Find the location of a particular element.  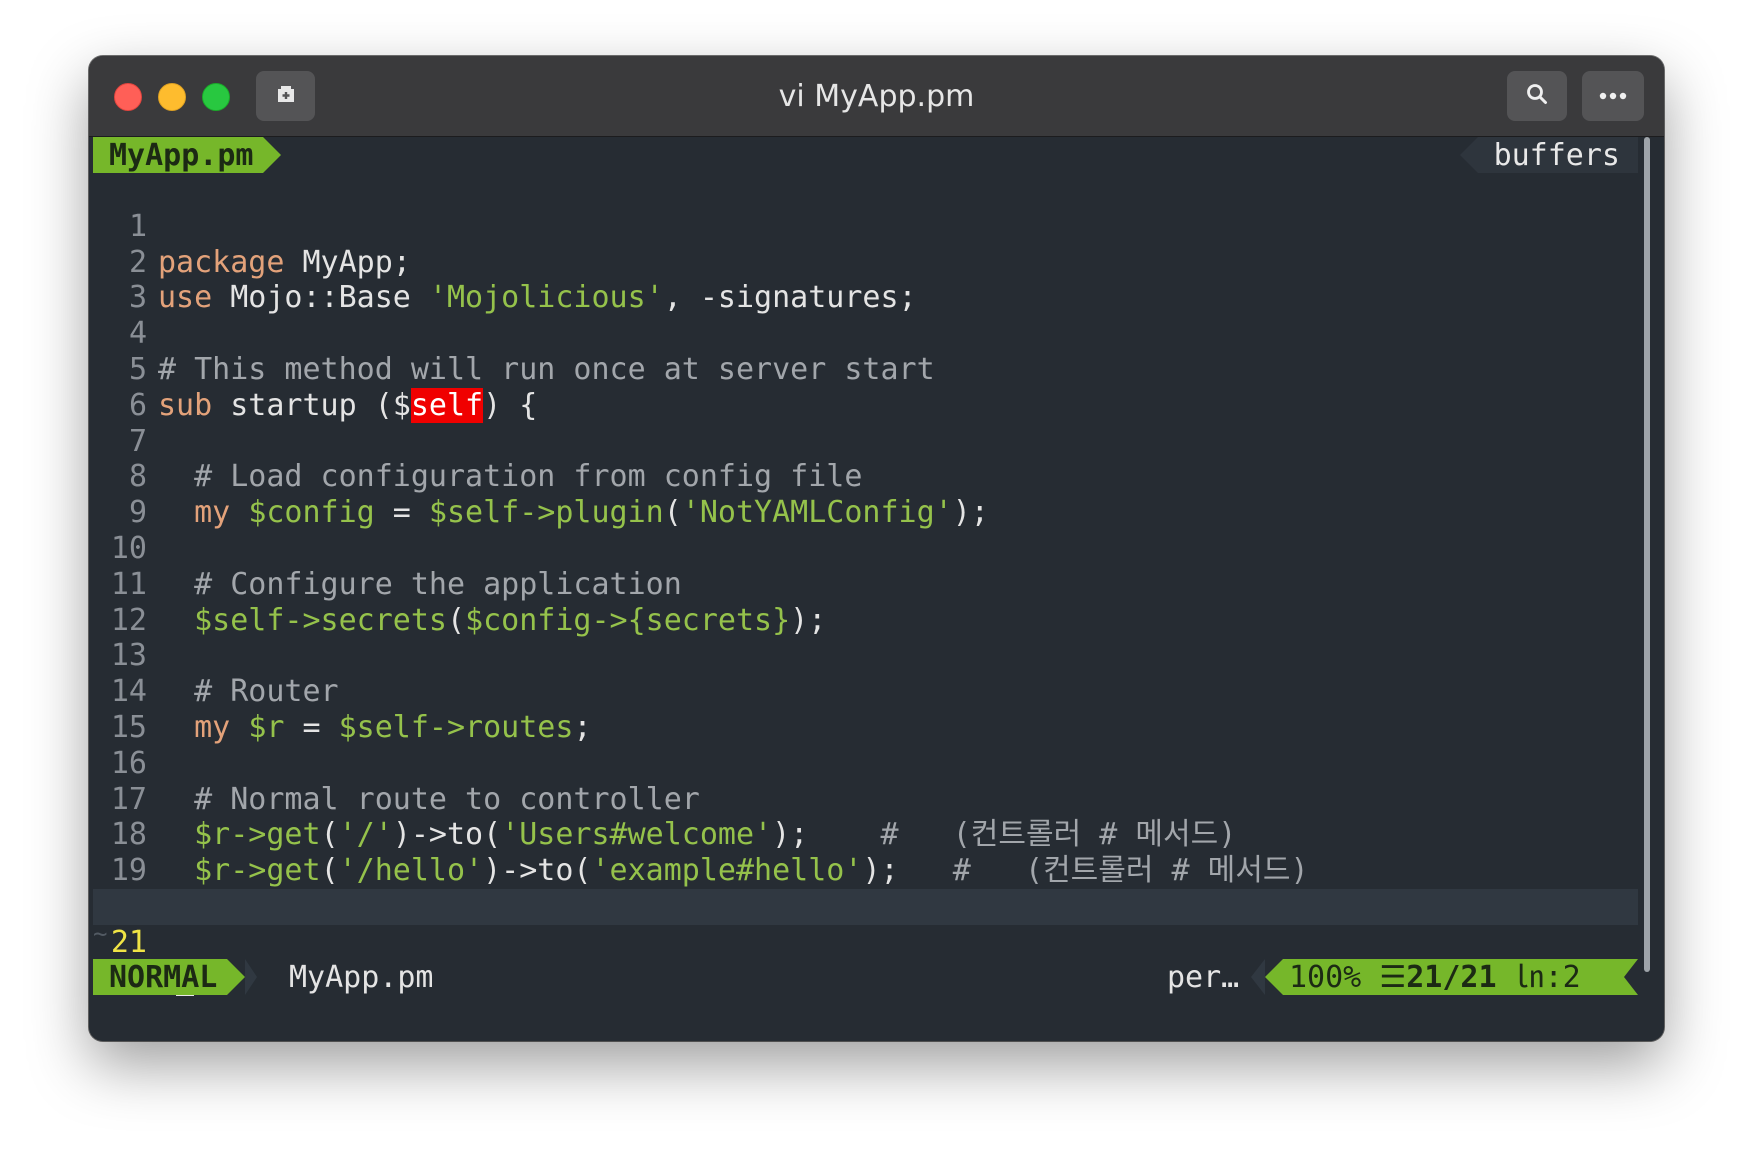

status-percent: 100% is located at coordinates (1325, 977).